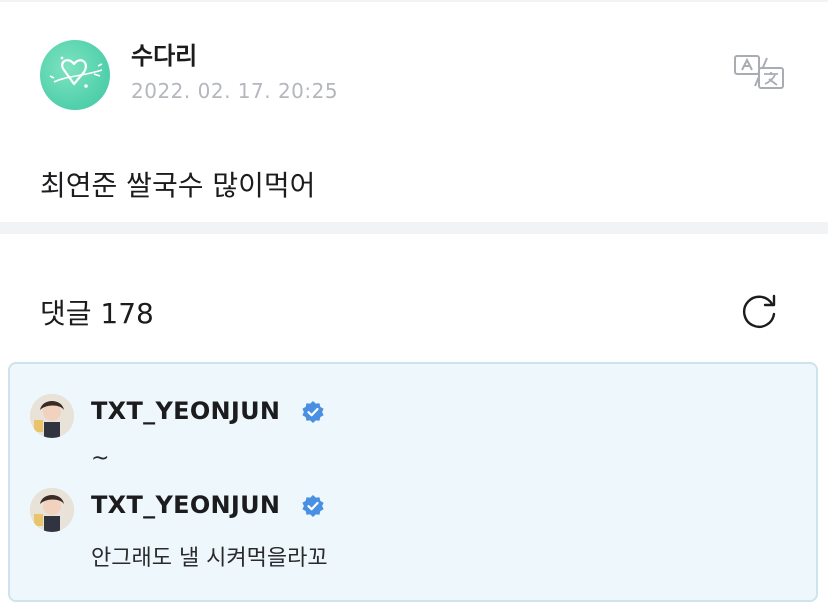 The image size is (828, 602). Describe the element at coordinates (100, 458) in the screenshot. I see `comment-text: ~` at that location.